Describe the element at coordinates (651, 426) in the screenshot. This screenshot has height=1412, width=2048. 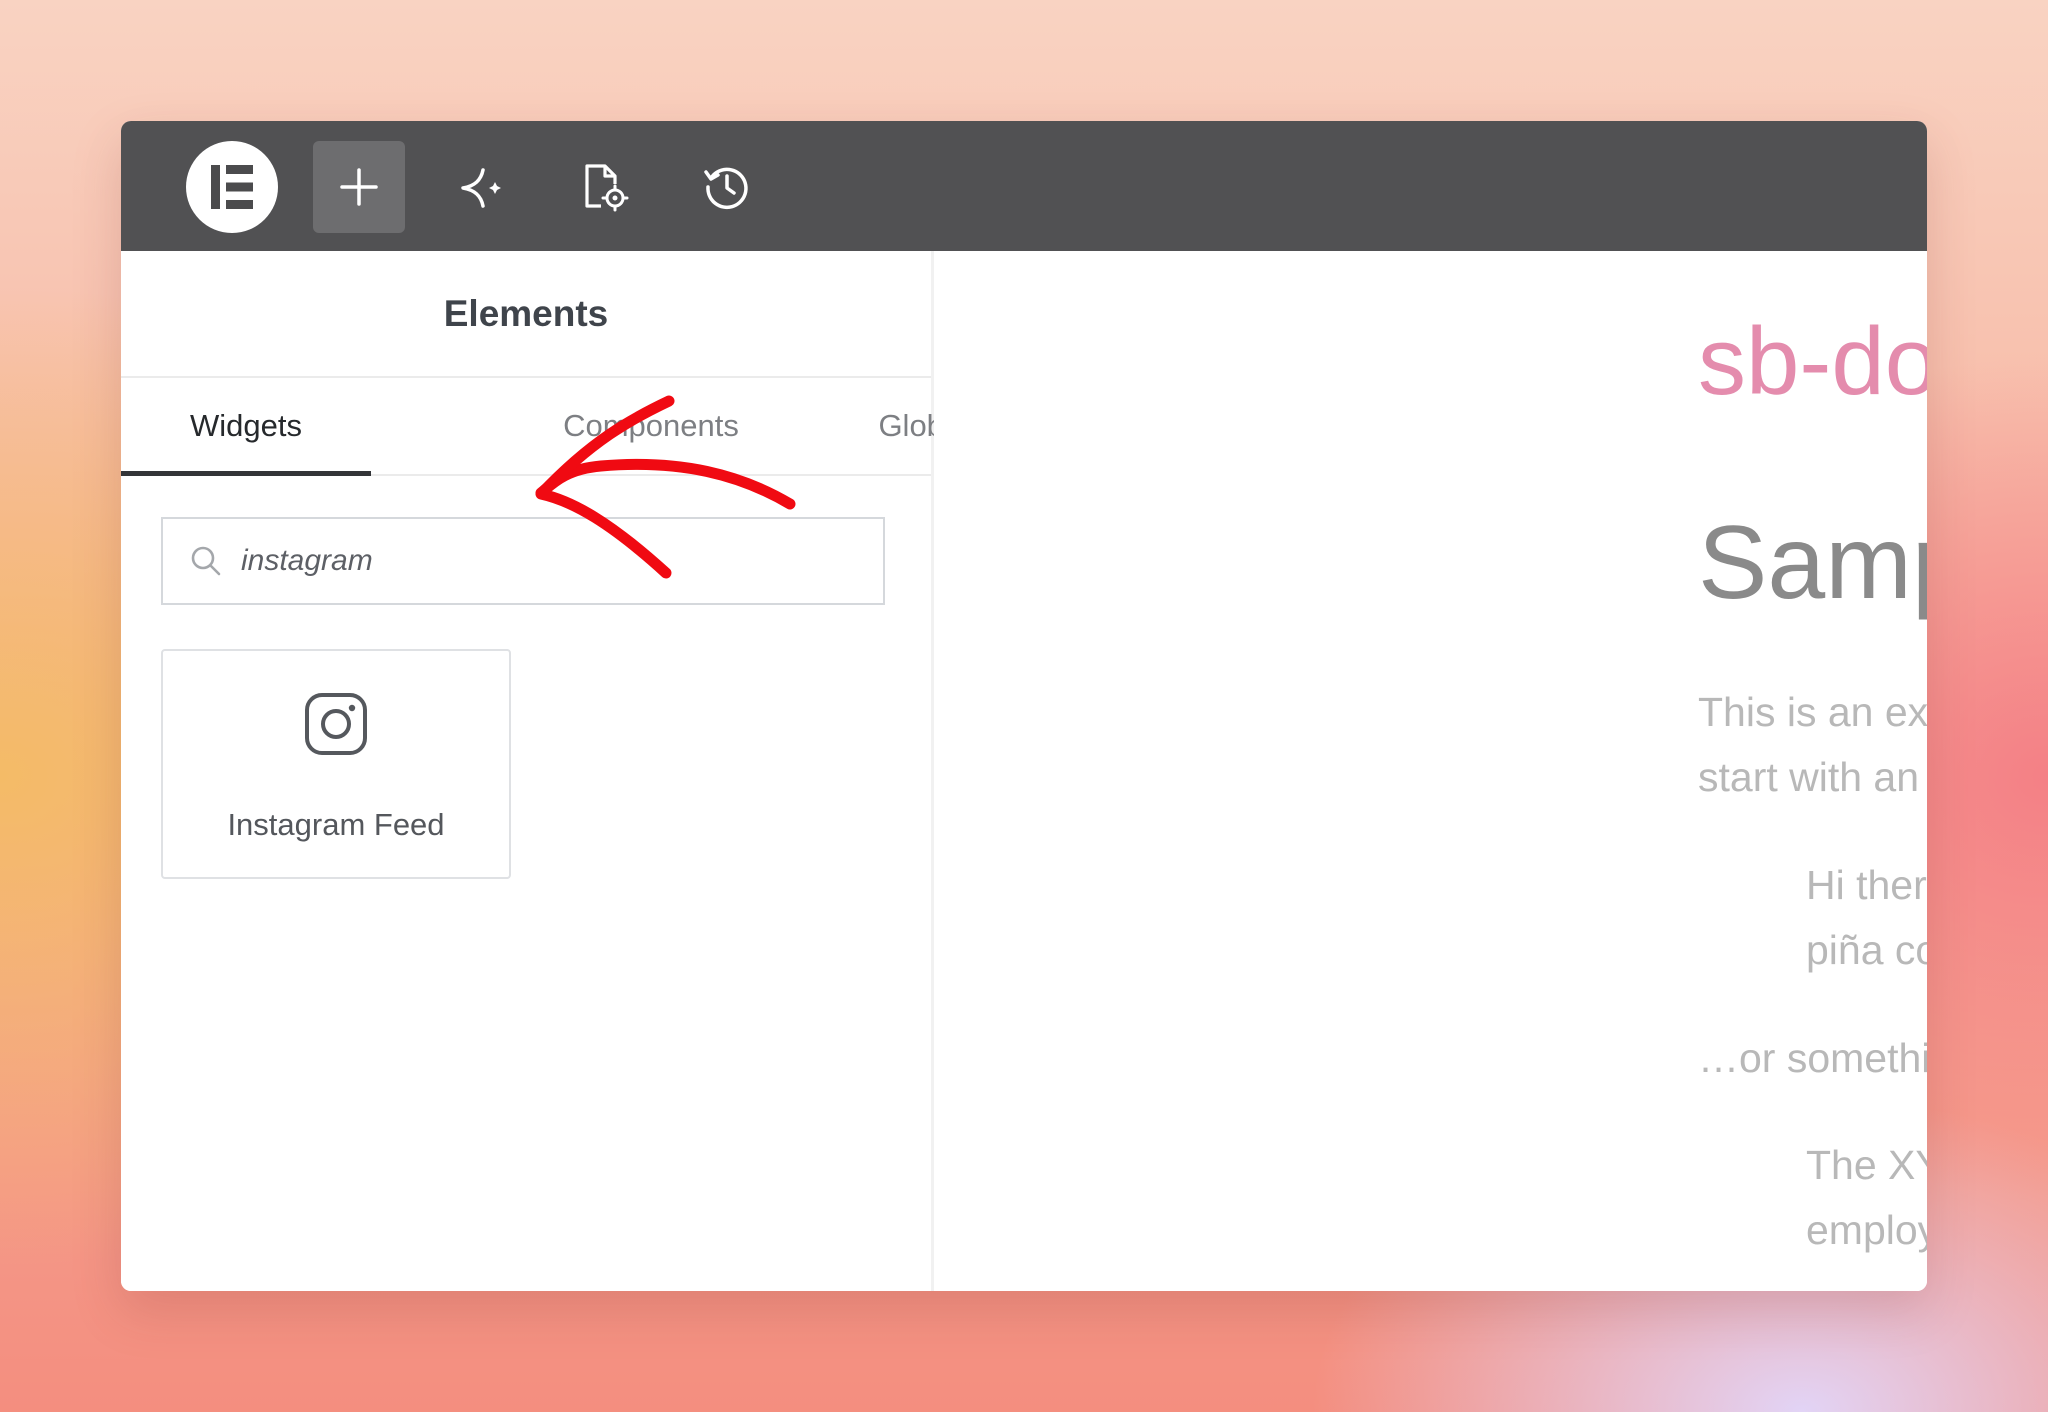
I see `tab-components: Components` at that location.